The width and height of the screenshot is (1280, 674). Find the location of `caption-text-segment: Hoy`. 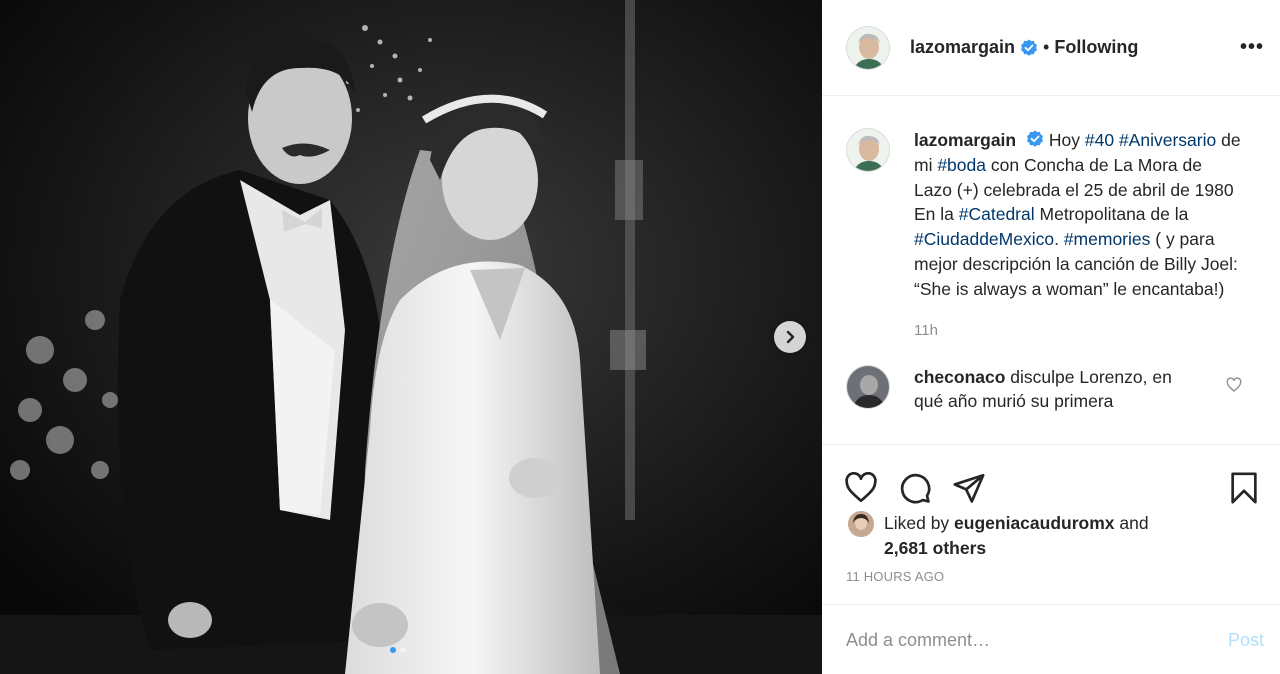

caption-text-segment: Hoy is located at coordinates (1064, 140).